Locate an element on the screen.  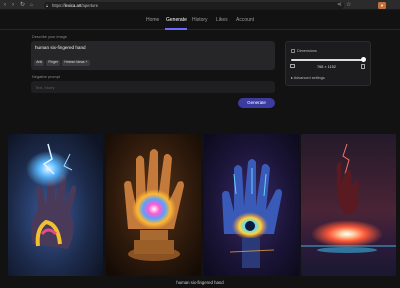
portrait-icon is located at coordinates (363, 66).